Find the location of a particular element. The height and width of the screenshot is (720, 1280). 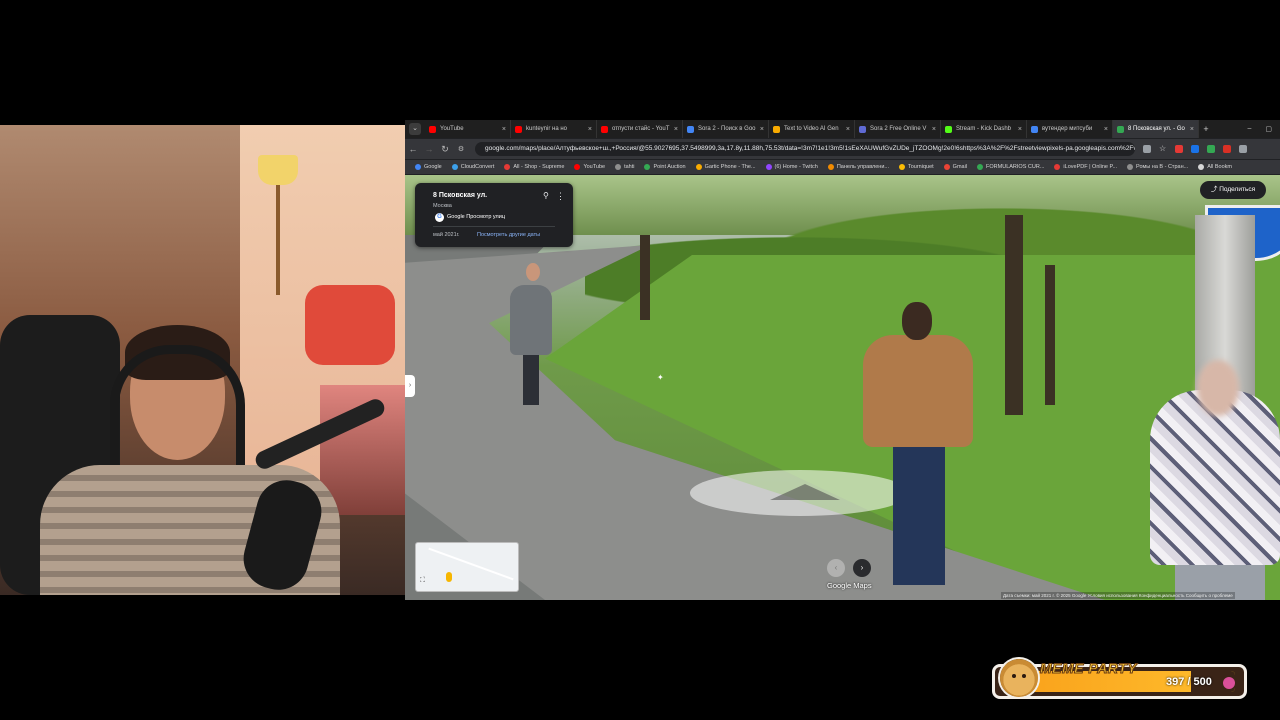

pegman-icon is located at coordinates (449, 577).